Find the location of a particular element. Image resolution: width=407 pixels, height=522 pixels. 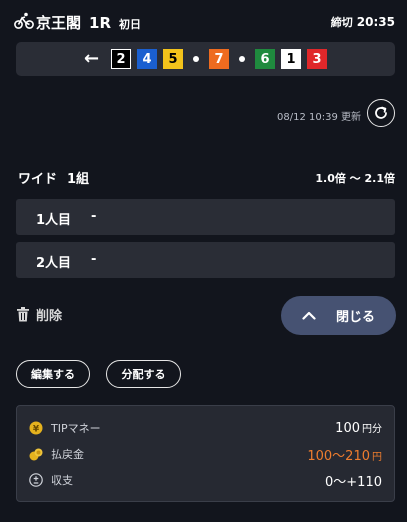

pick-row-1: 1人目 - is located at coordinates (205, 217).